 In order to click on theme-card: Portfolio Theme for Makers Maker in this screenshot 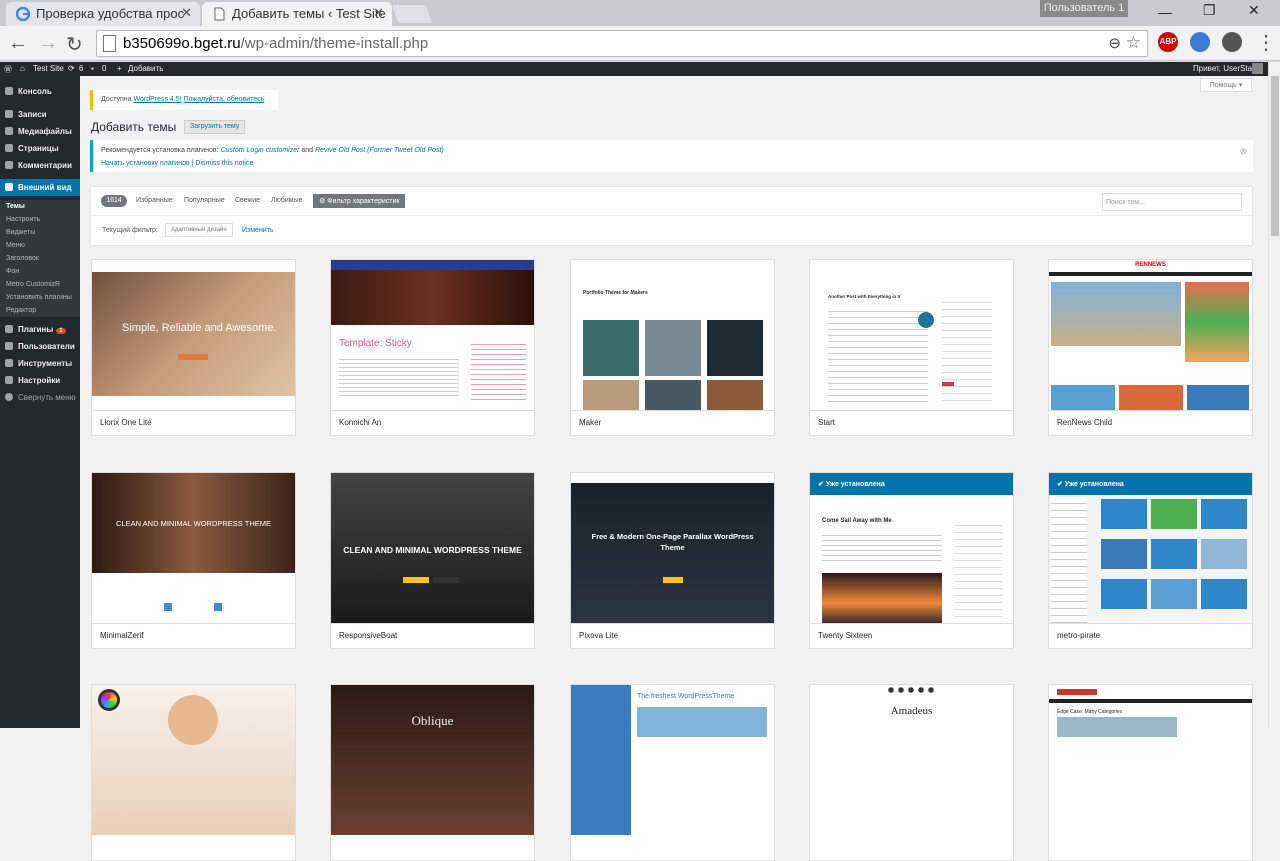, I will do `click(672, 347)`.